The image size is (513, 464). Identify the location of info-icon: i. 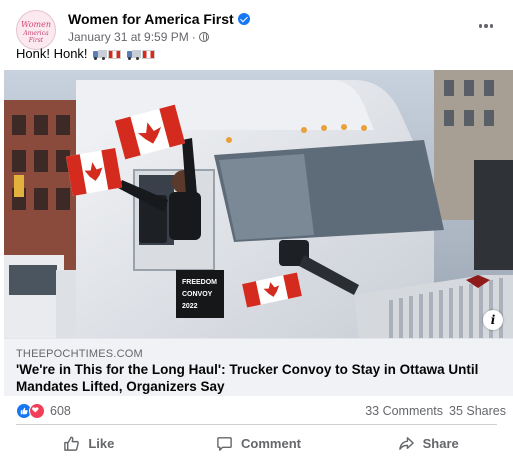
(493, 320).